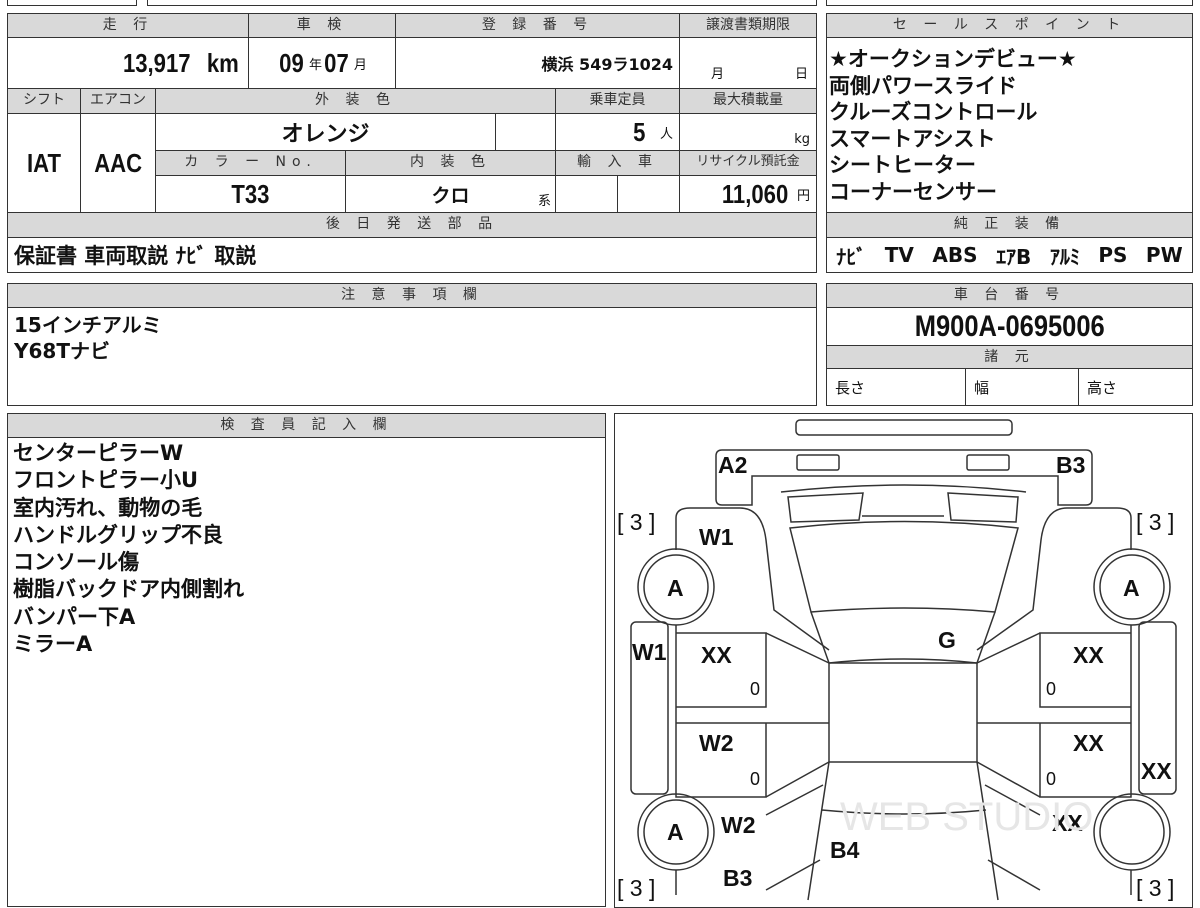  What do you see at coordinates (128, 25) in the screenshot?
I see `mileage-header: 走 行` at bounding box center [128, 25].